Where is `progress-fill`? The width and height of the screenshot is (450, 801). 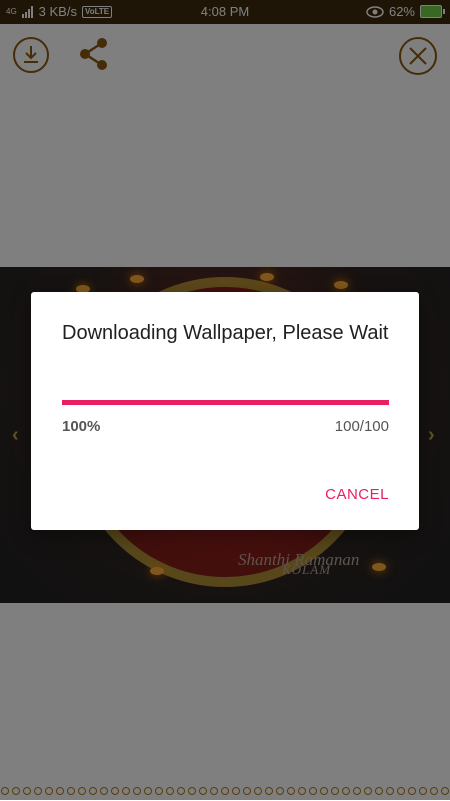
progress-fill is located at coordinates (225, 402).